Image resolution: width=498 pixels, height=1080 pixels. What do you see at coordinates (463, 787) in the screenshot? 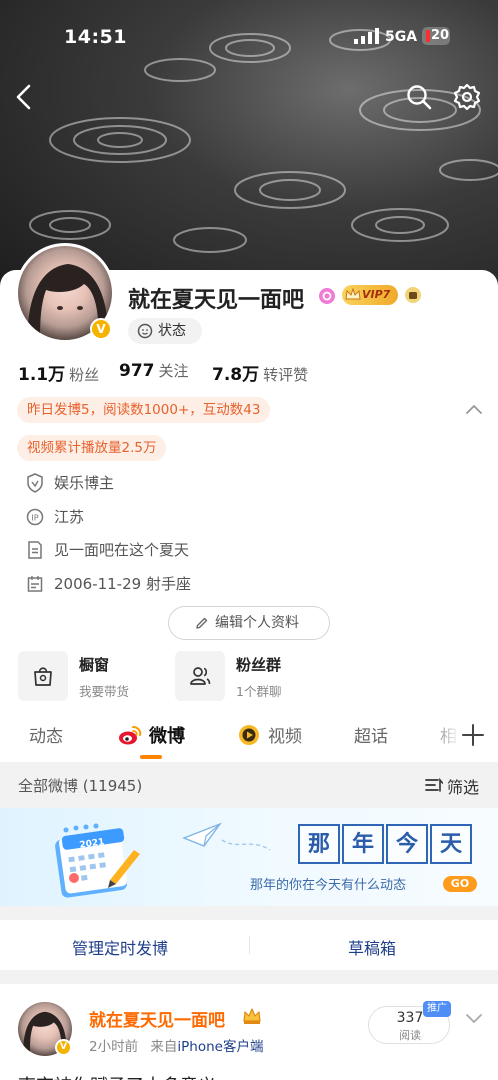
I see `filter-label: 筛选` at bounding box center [463, 787].